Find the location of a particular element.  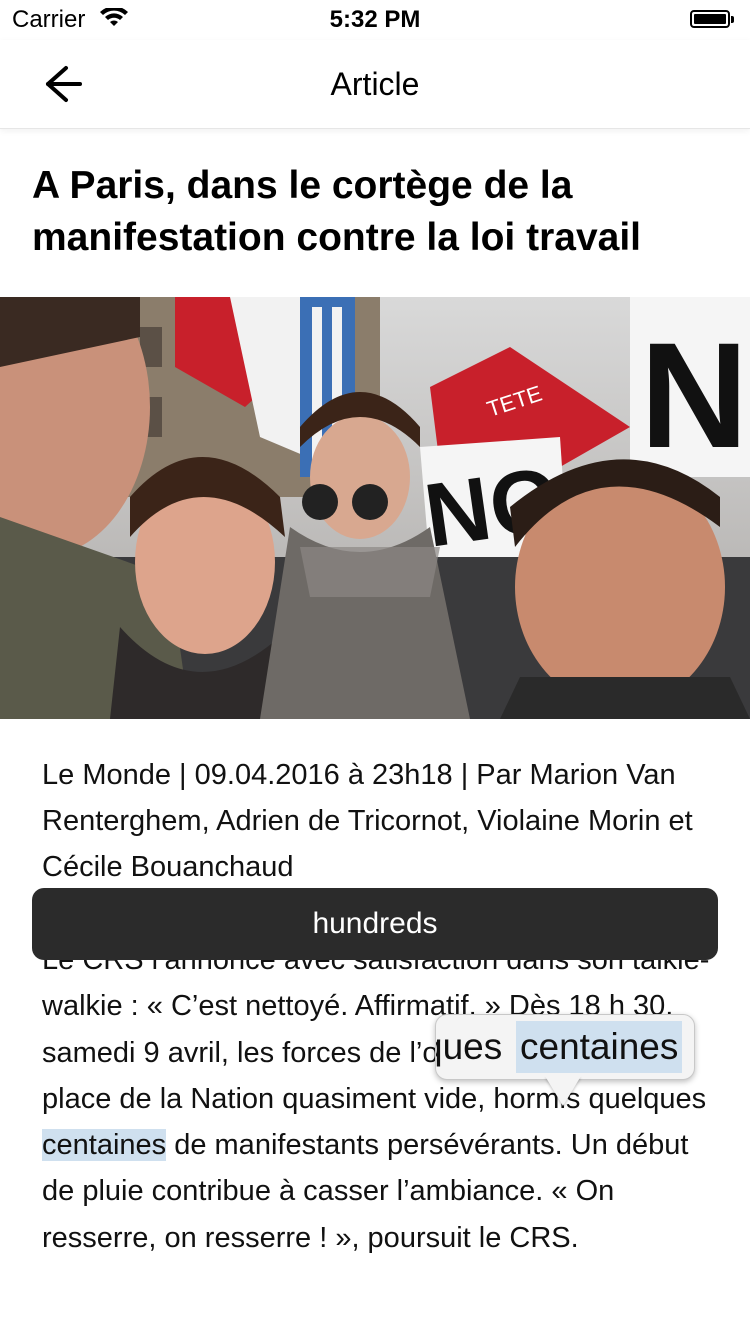

navigation-bar: Article is located at coordinates (375, 84).